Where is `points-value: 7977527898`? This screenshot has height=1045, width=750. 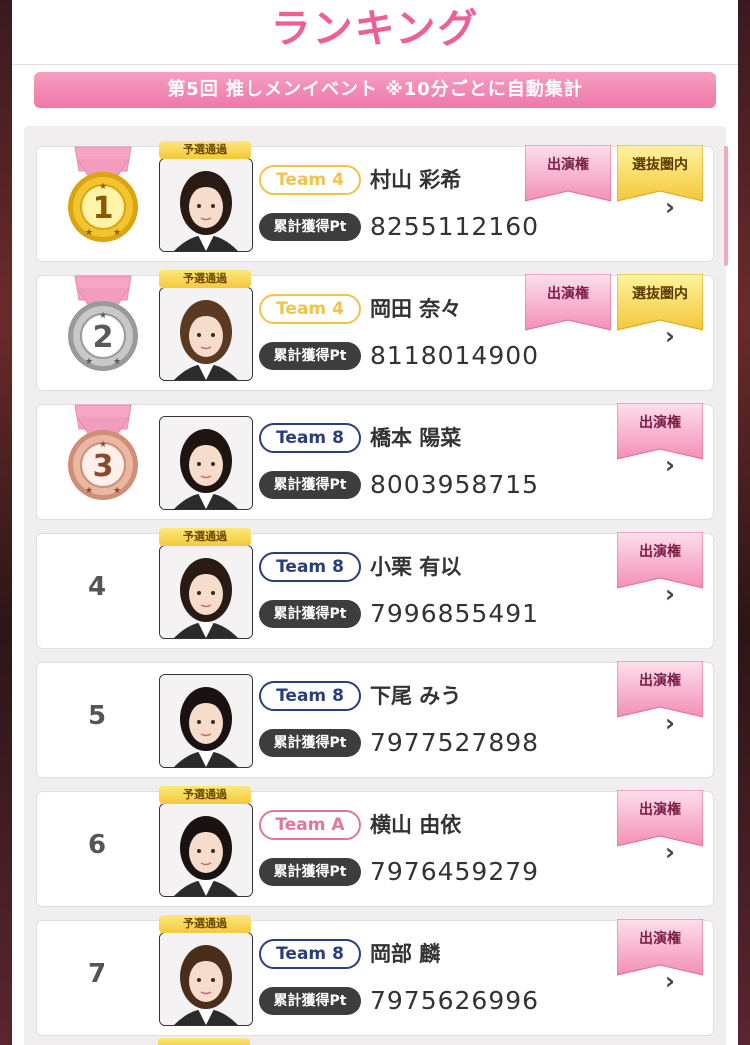 points-value: 7977527898 is located at coordinates (455, 742).